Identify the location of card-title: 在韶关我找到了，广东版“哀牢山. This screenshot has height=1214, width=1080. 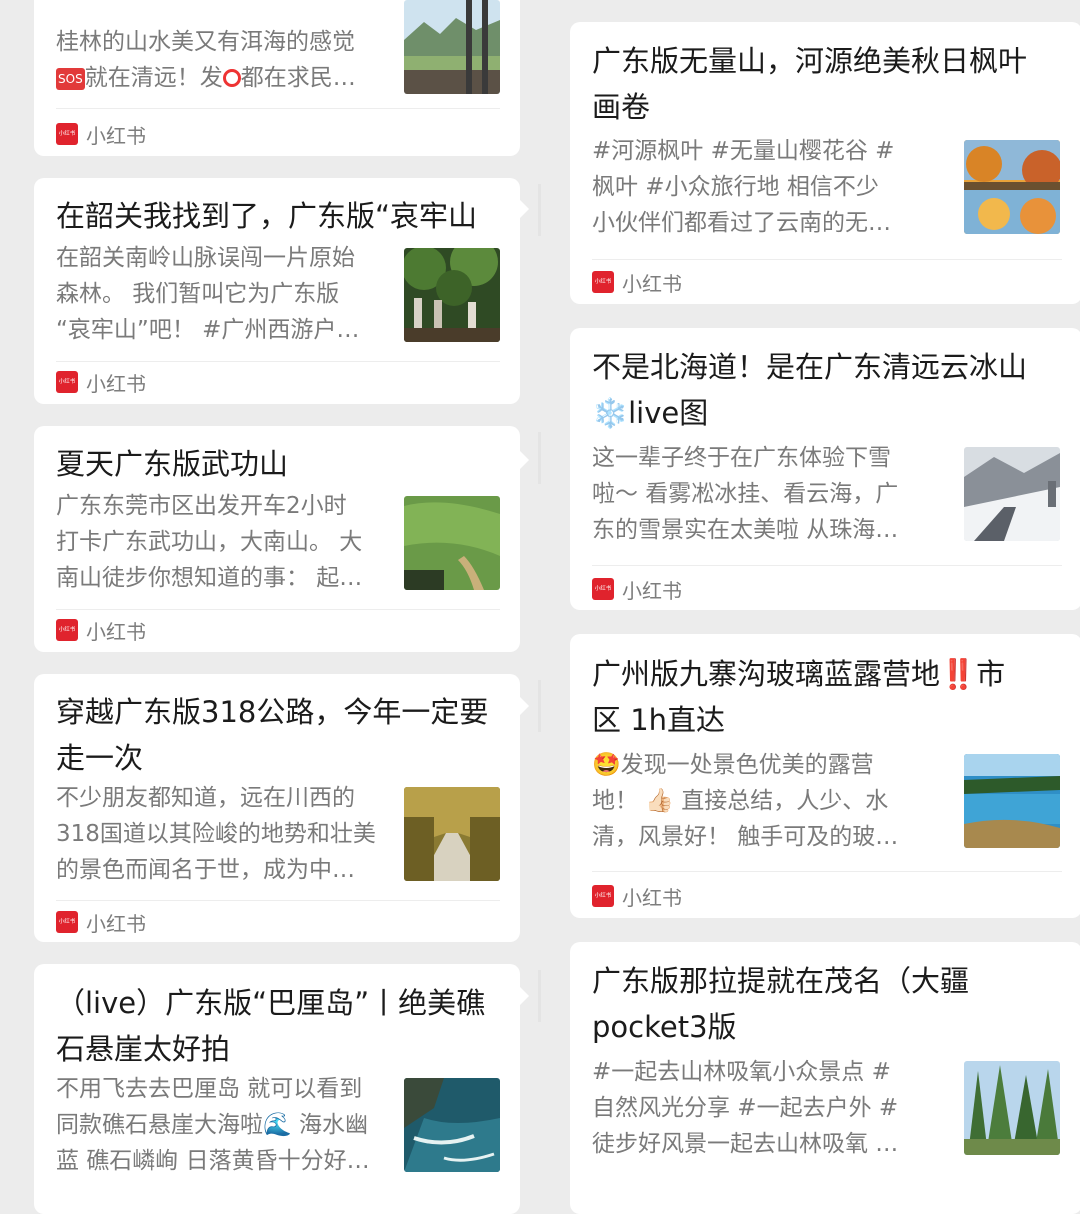
(267, 216).